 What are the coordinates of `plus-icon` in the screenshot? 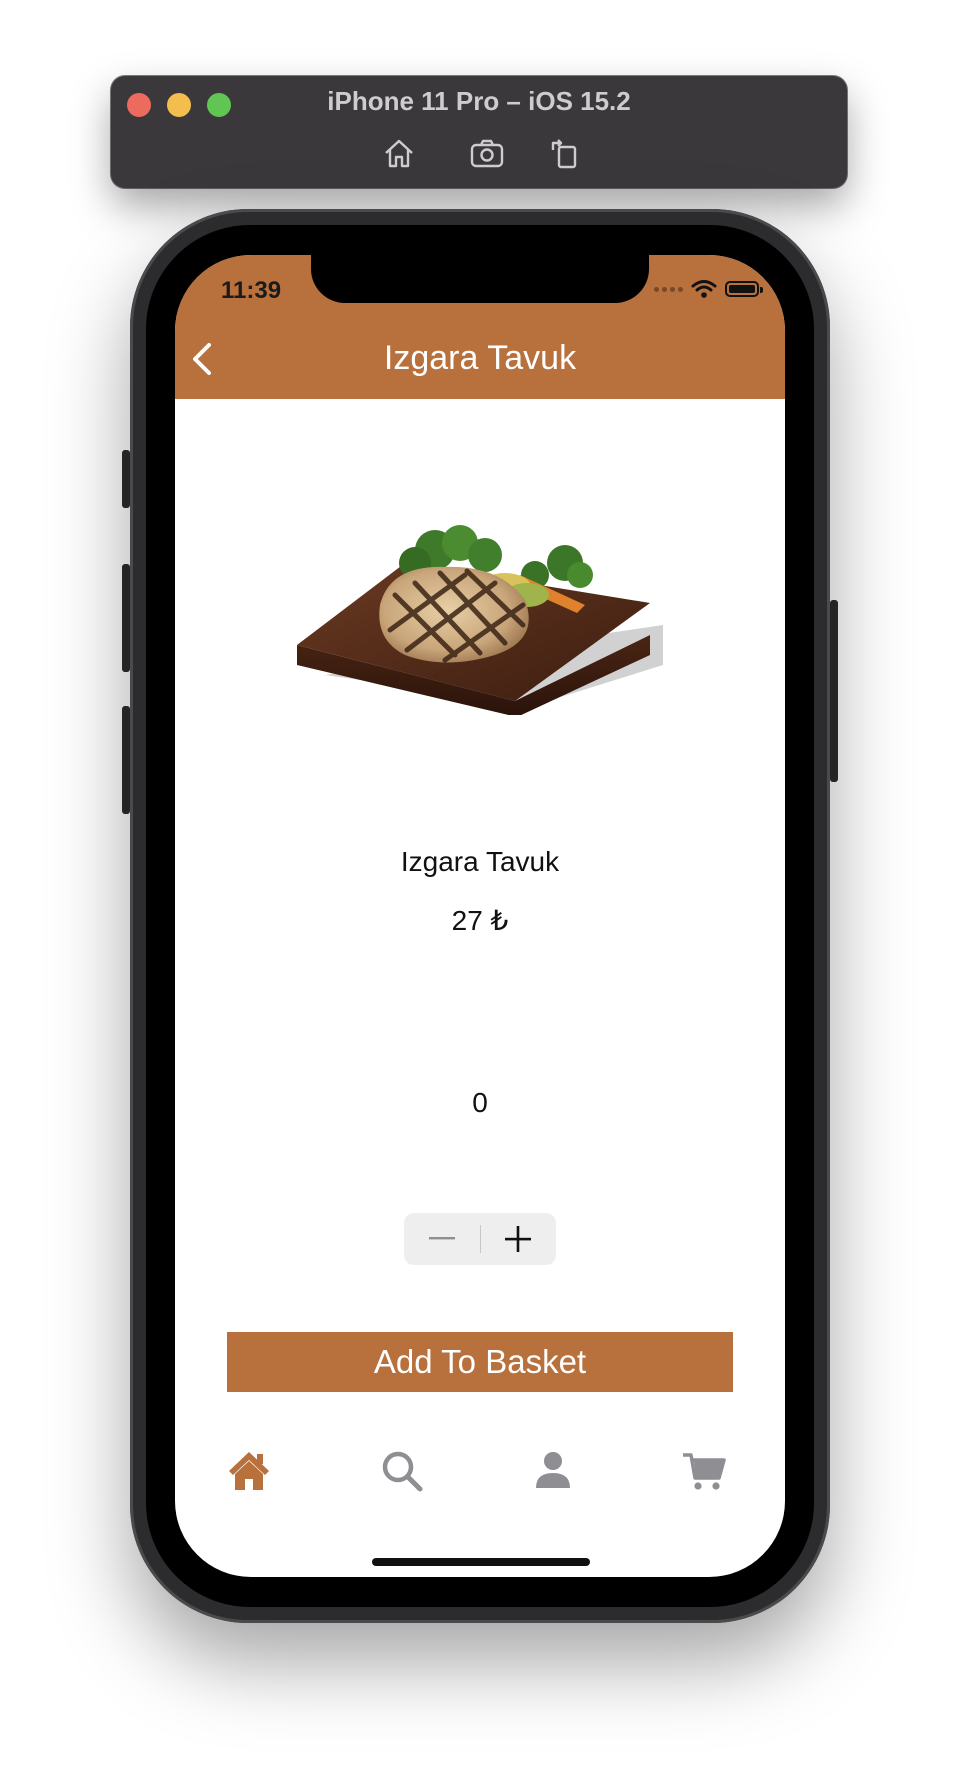 It's located at (518, 1239).